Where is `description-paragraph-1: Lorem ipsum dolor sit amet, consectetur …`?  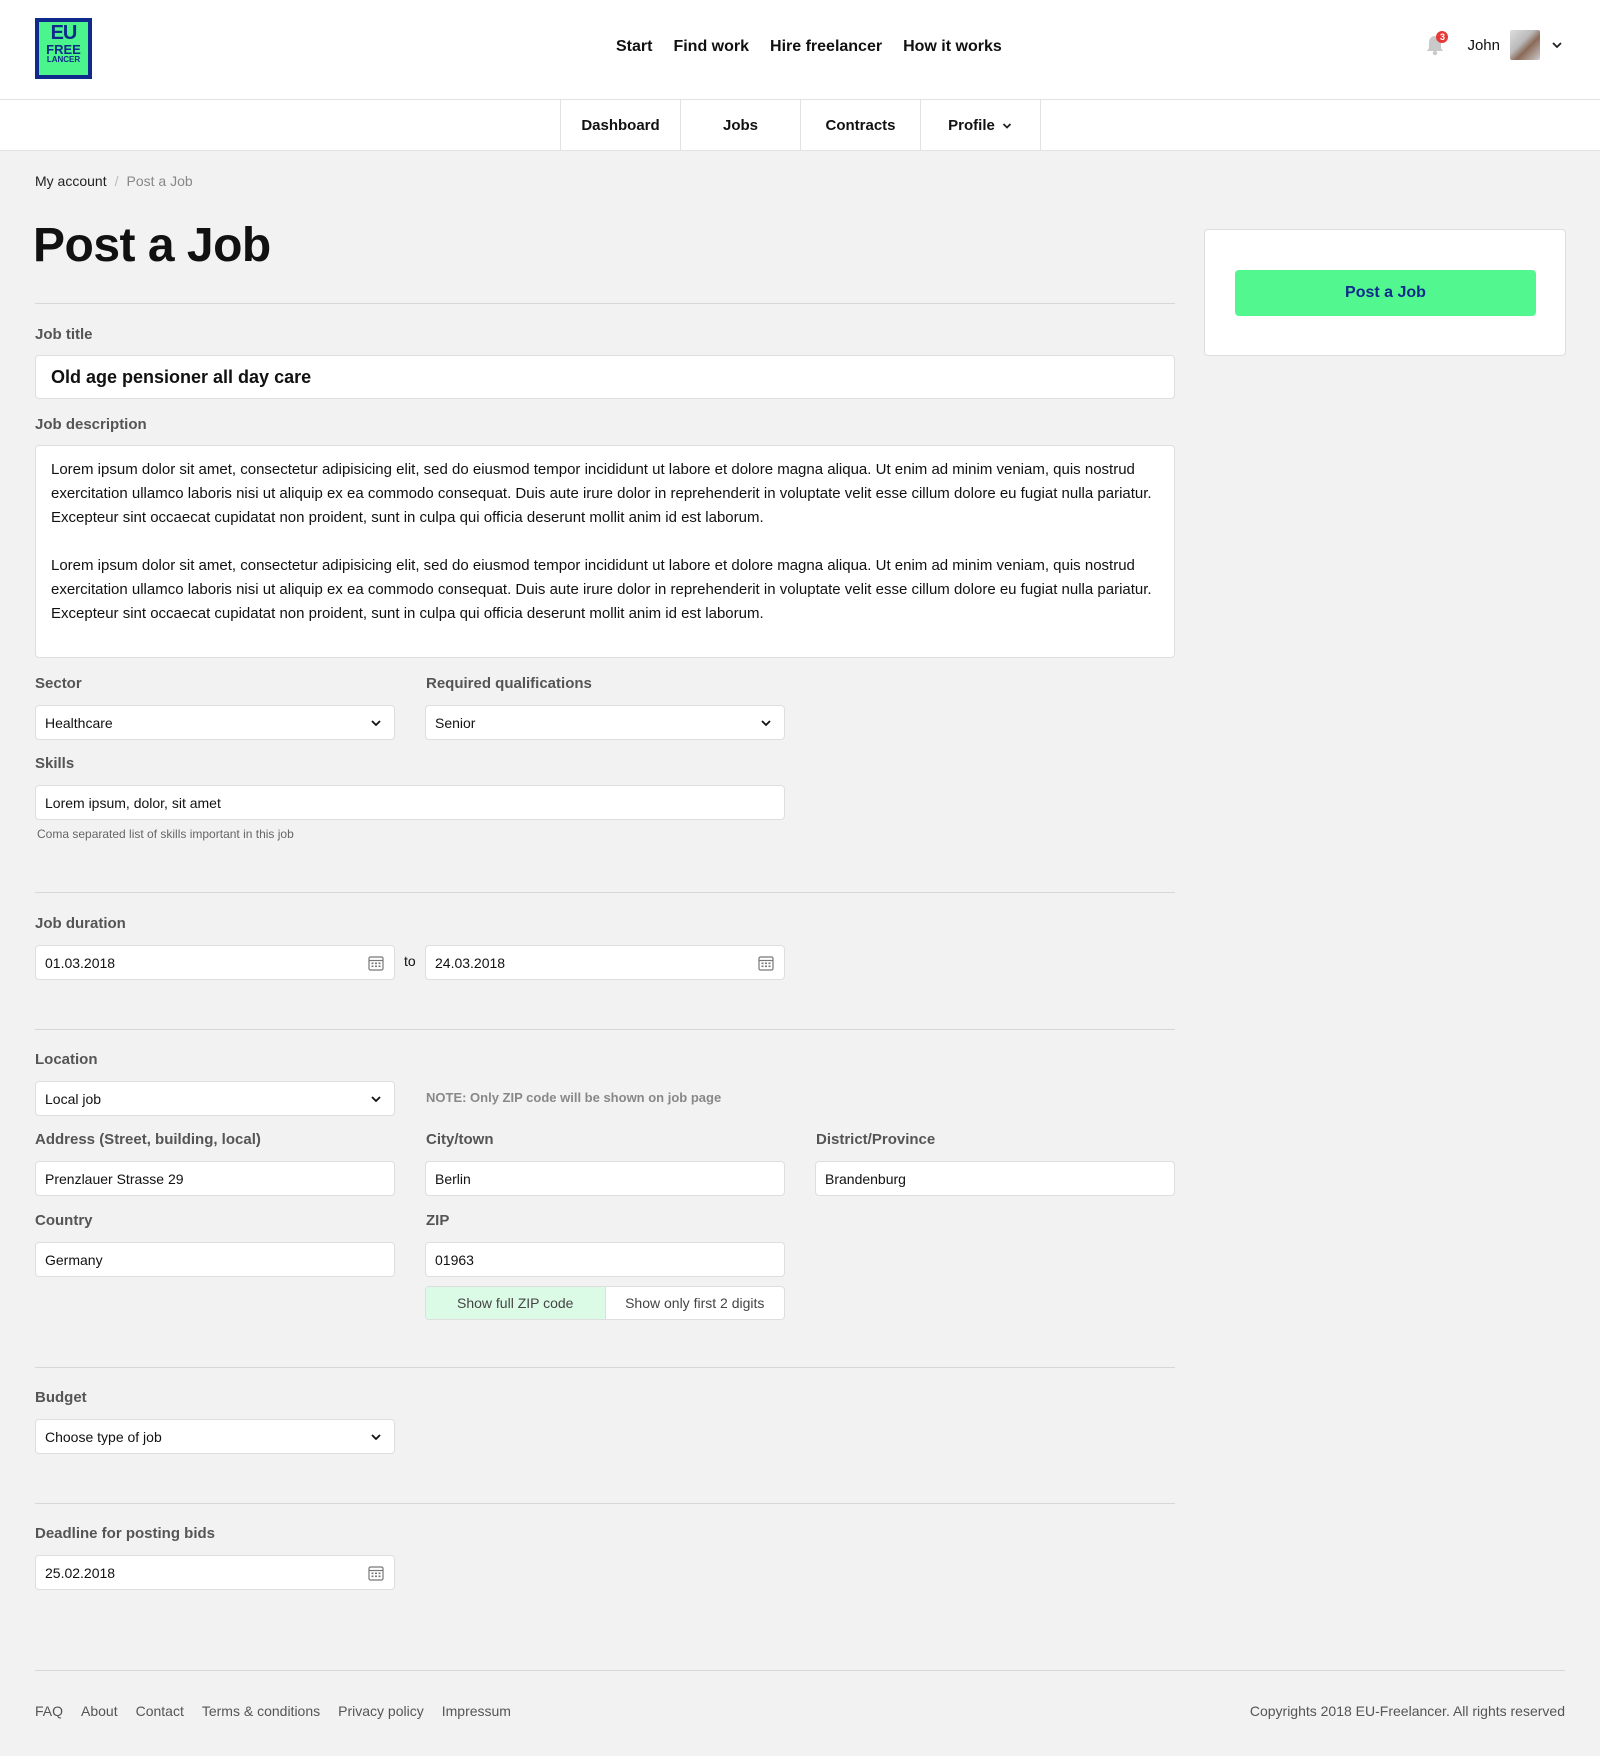
description-paragraph-1: Lorem ipsum dolor sit amet, consectetur … is located at coordinates (601, 493).